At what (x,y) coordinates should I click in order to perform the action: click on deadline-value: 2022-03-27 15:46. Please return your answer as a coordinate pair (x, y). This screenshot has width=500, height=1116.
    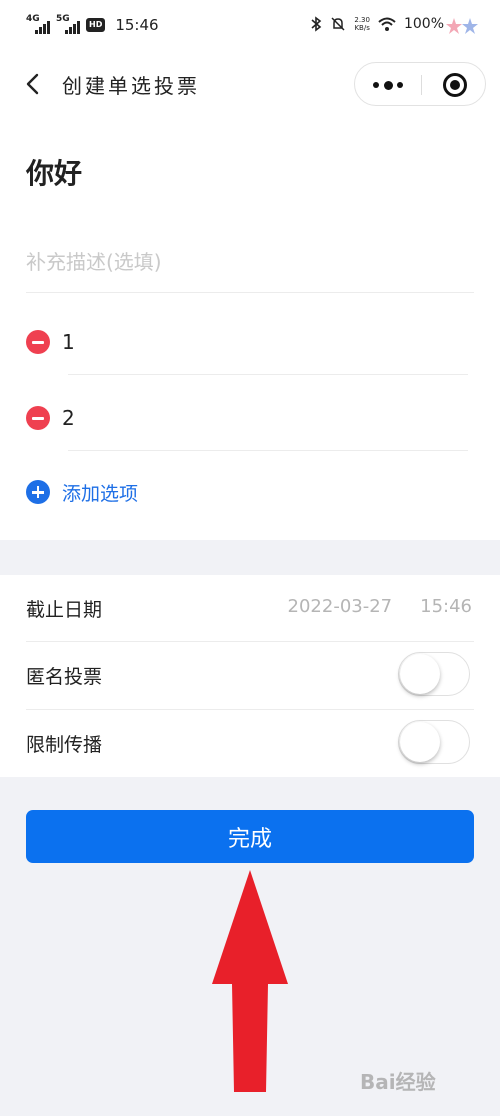
    Looking at the image, I should click on (380, 606).